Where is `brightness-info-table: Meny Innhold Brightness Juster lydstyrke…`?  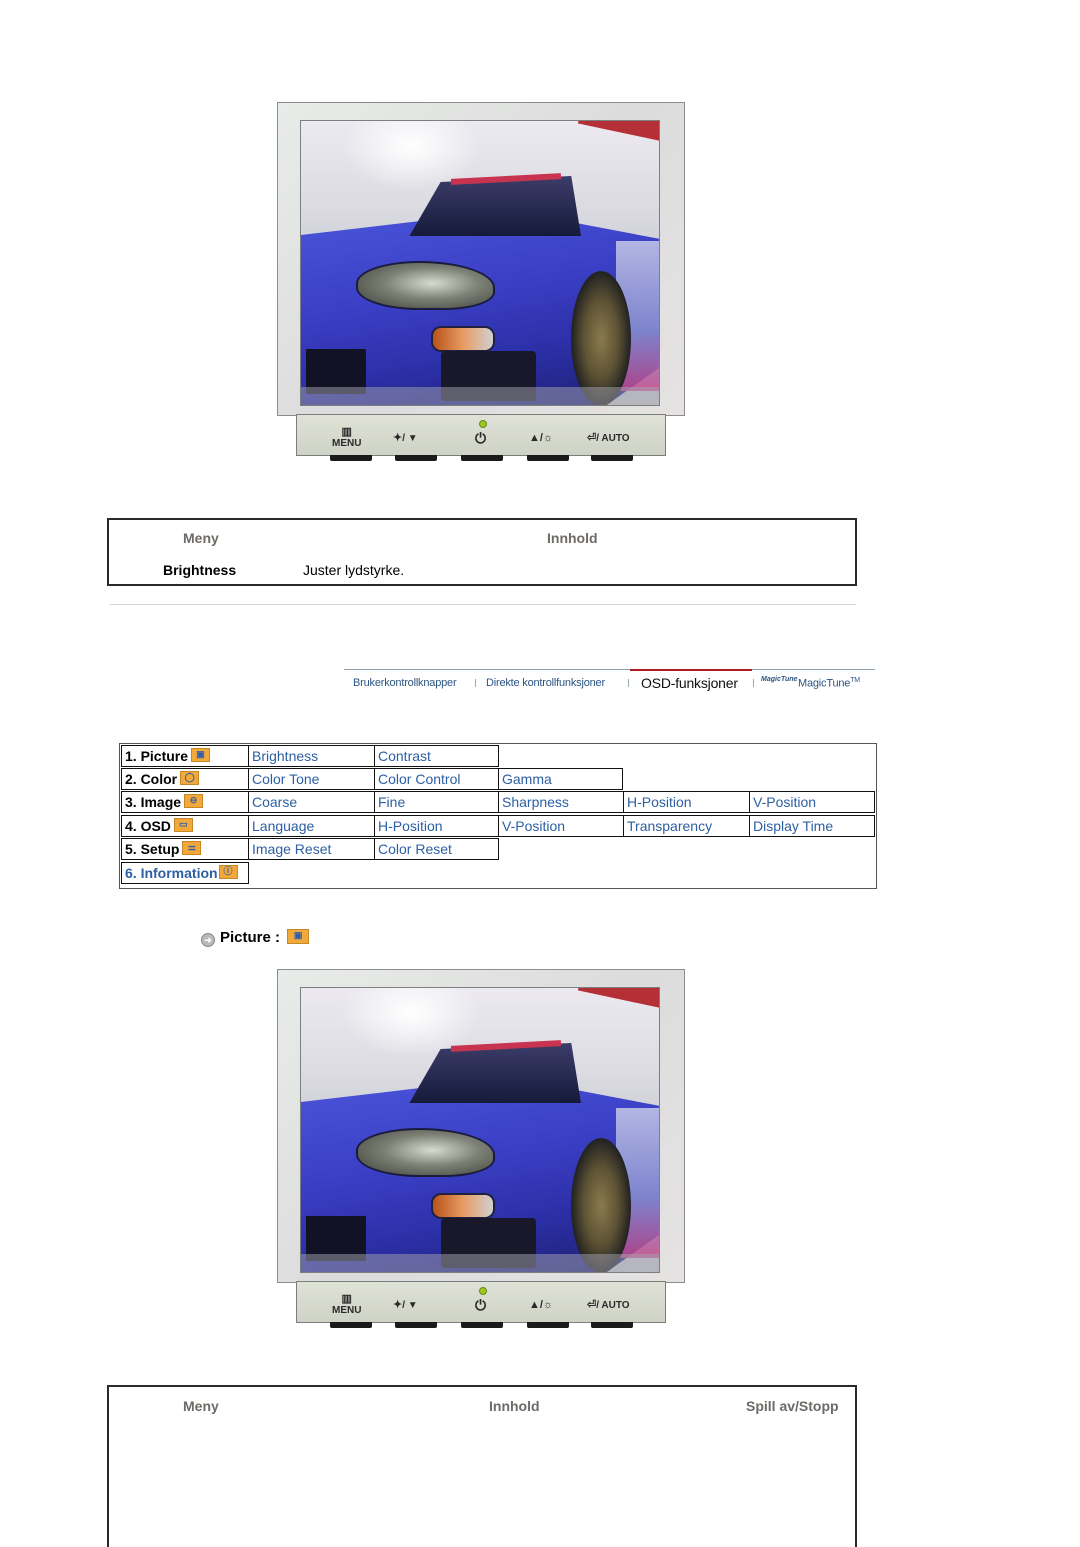
brightness-info-table: Meny Innhold Brightness Juster lydstyrke… is located at coordinates (482, 552).